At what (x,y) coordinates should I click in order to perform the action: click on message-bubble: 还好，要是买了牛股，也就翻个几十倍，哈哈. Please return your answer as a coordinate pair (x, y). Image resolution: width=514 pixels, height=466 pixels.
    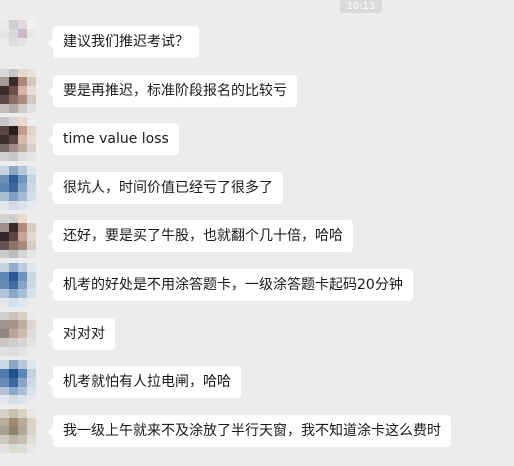
    Looking at the image, I should click on (200, 236).